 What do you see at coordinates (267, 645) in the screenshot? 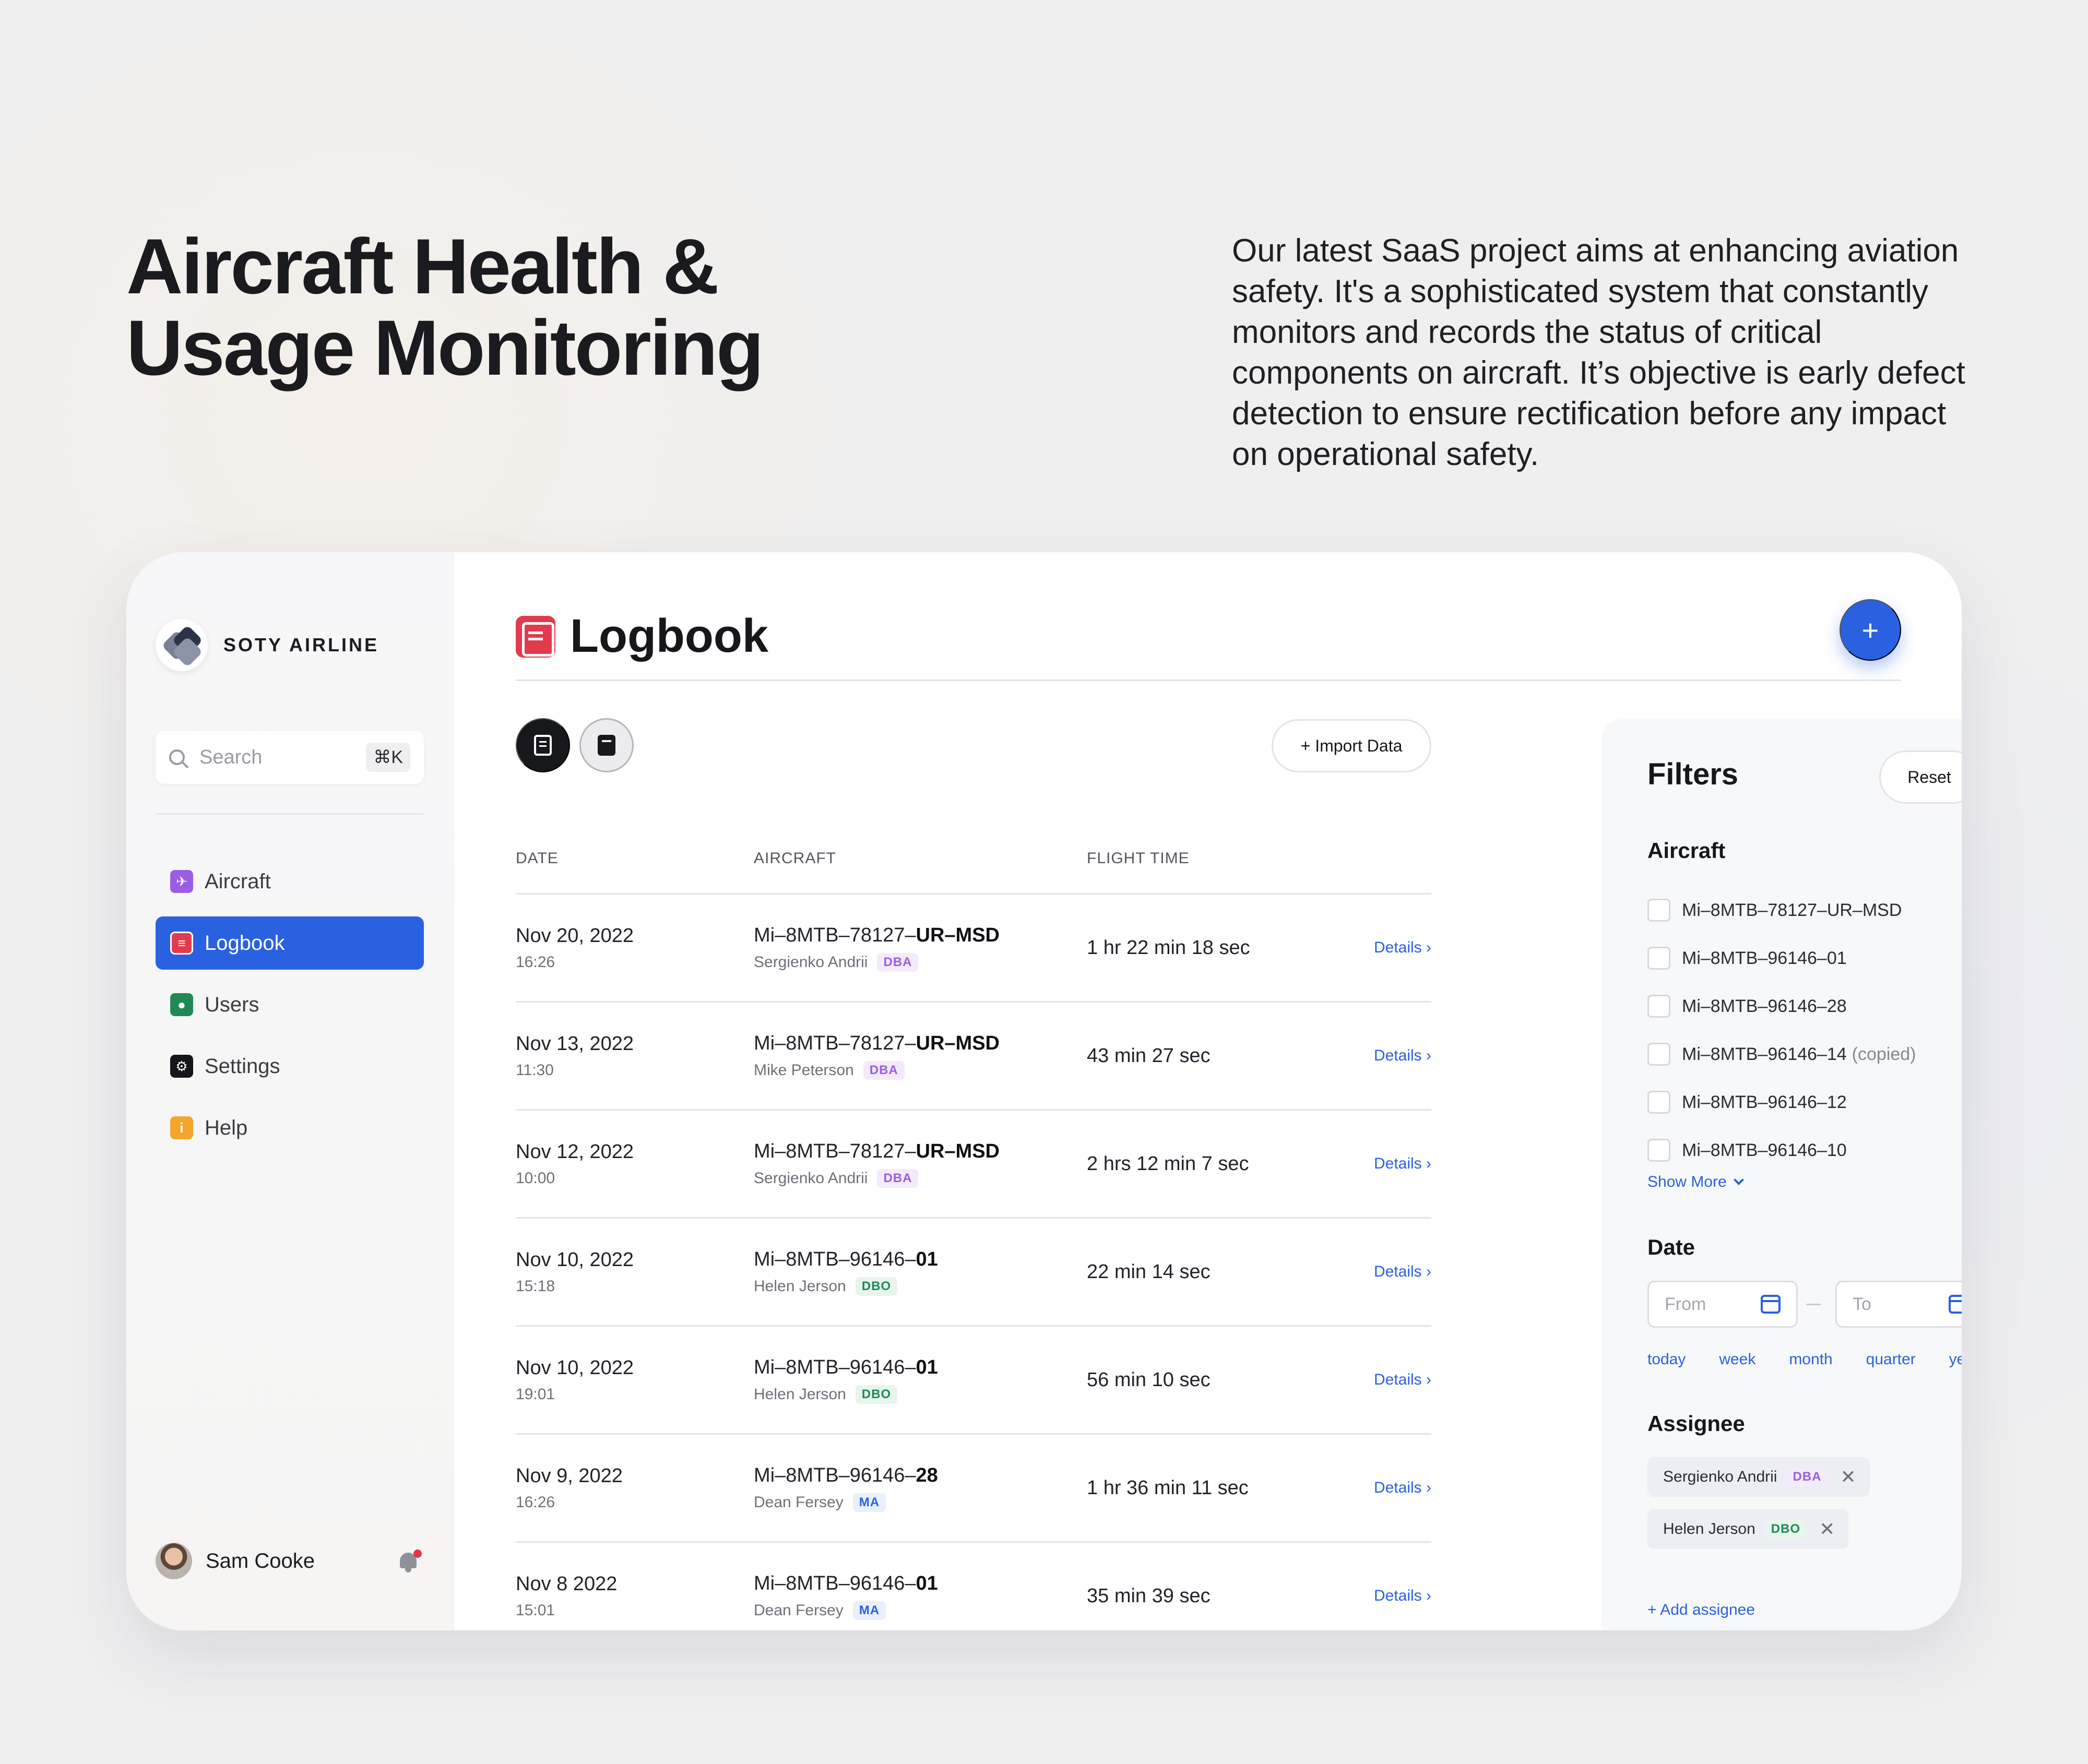
I see `brand: SOTY AIRLINE` at bounding box center [267, 645].